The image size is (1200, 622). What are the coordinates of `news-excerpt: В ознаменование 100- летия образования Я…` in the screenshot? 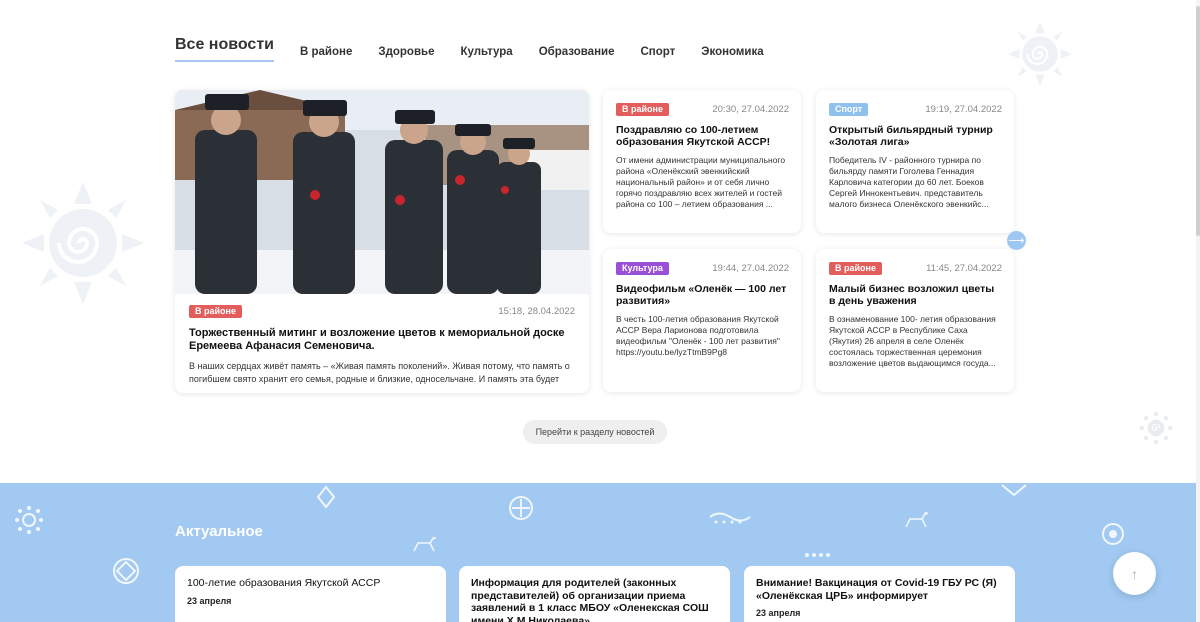 It's located at (912, 341).